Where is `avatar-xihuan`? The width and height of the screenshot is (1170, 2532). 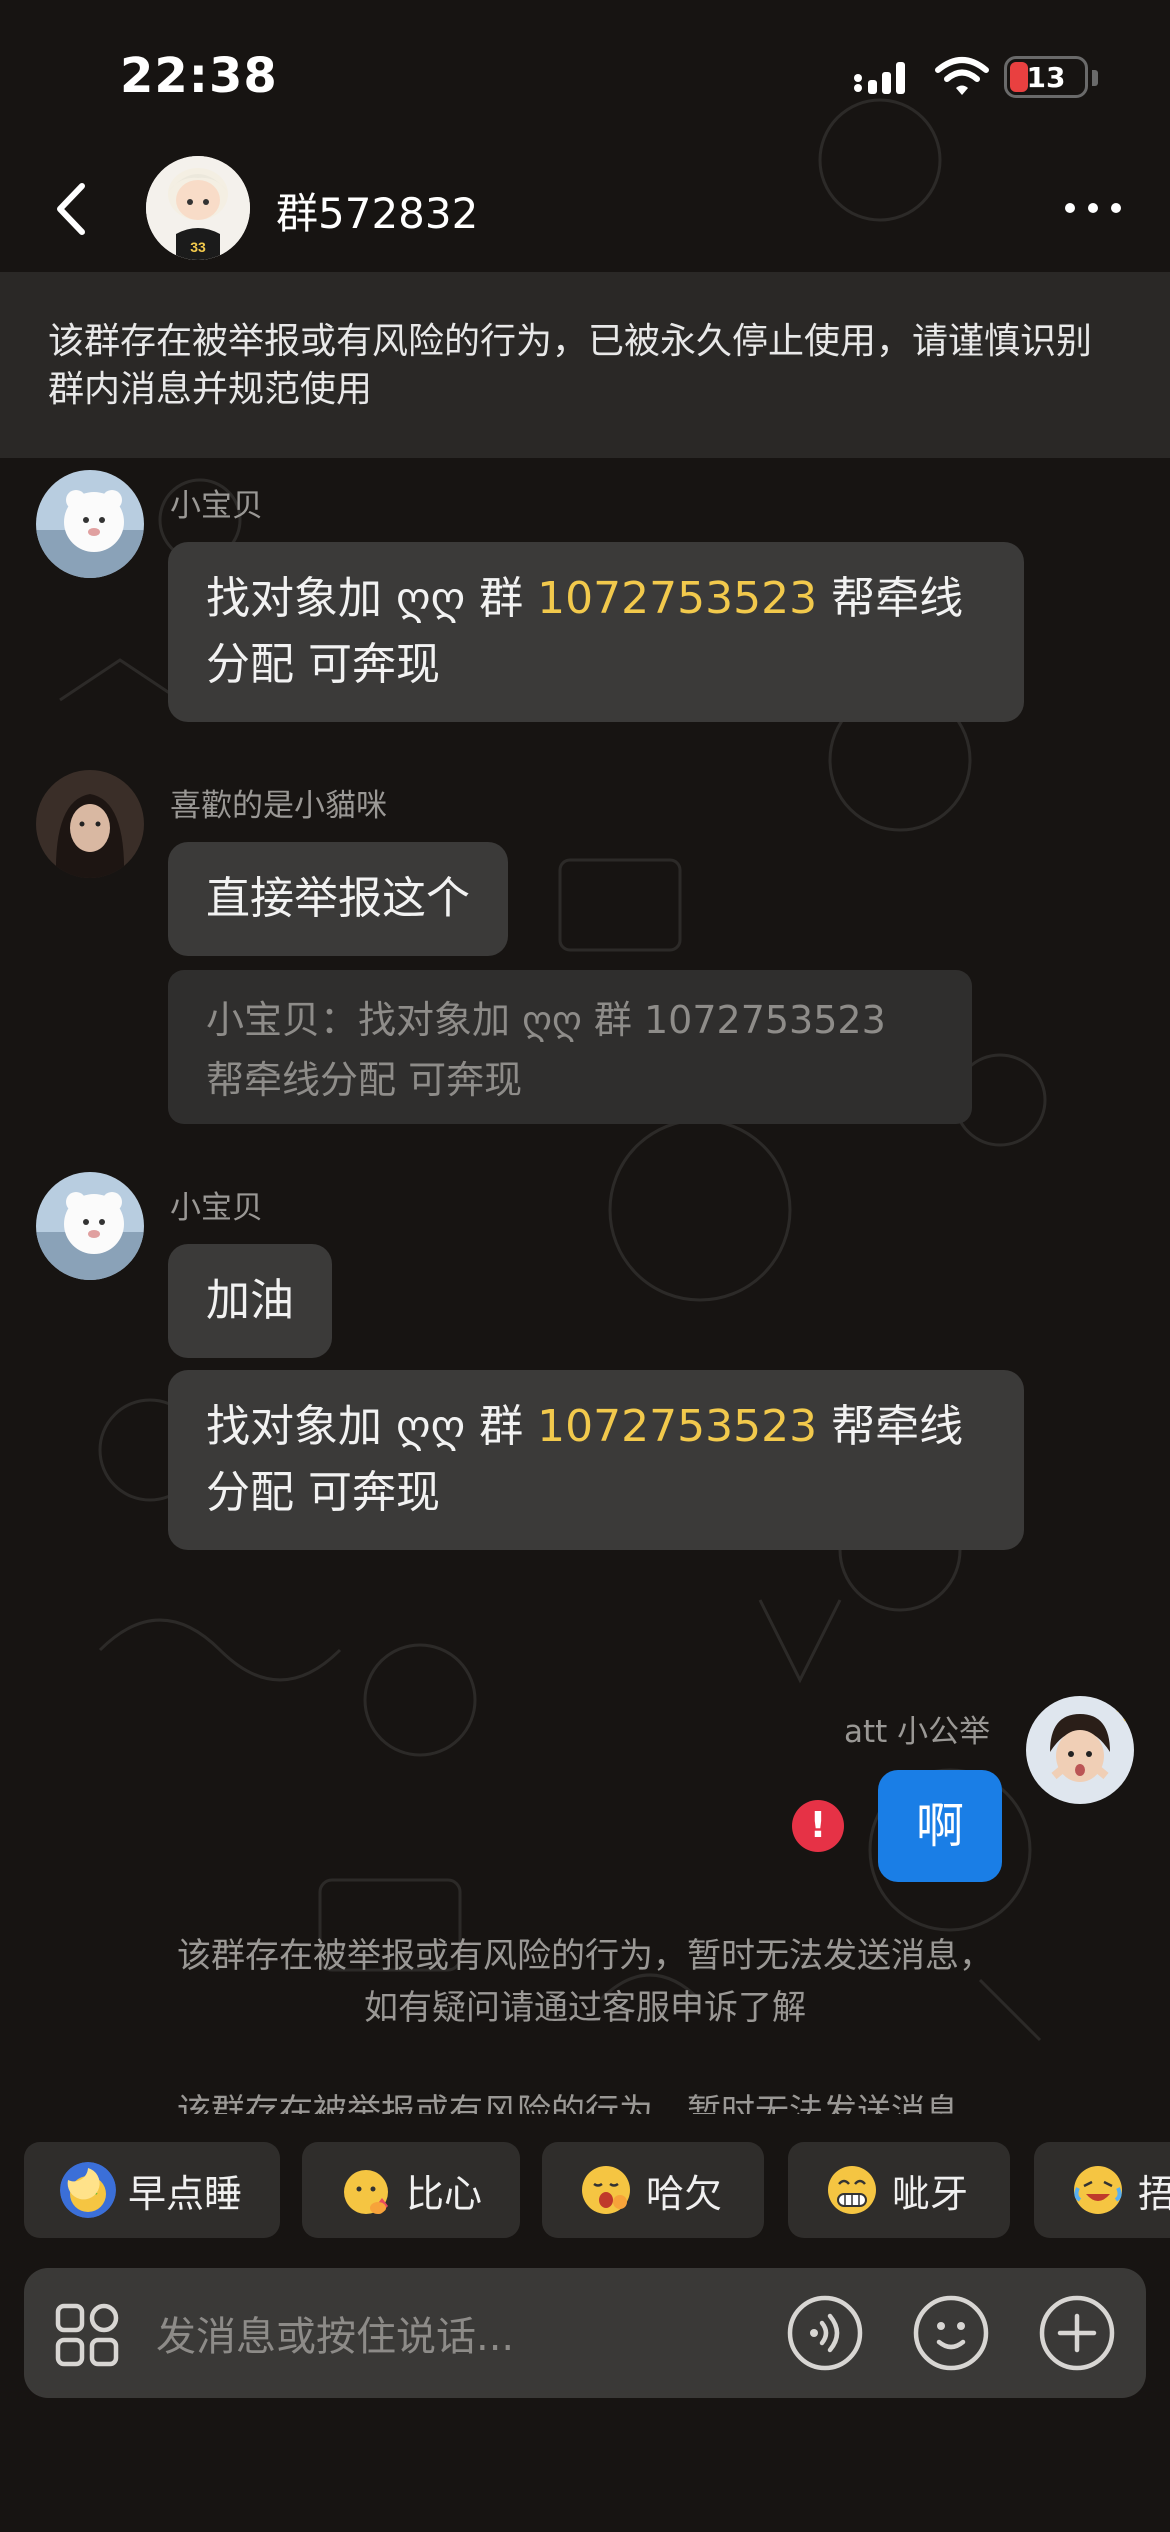 avatar-xihuan is located at coordinates (90, 824).